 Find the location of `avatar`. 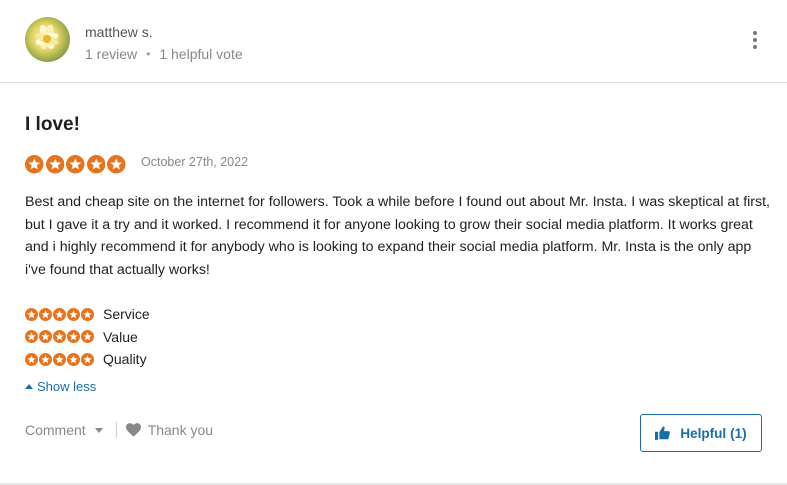

avatar is located at coordinates (47, 39).